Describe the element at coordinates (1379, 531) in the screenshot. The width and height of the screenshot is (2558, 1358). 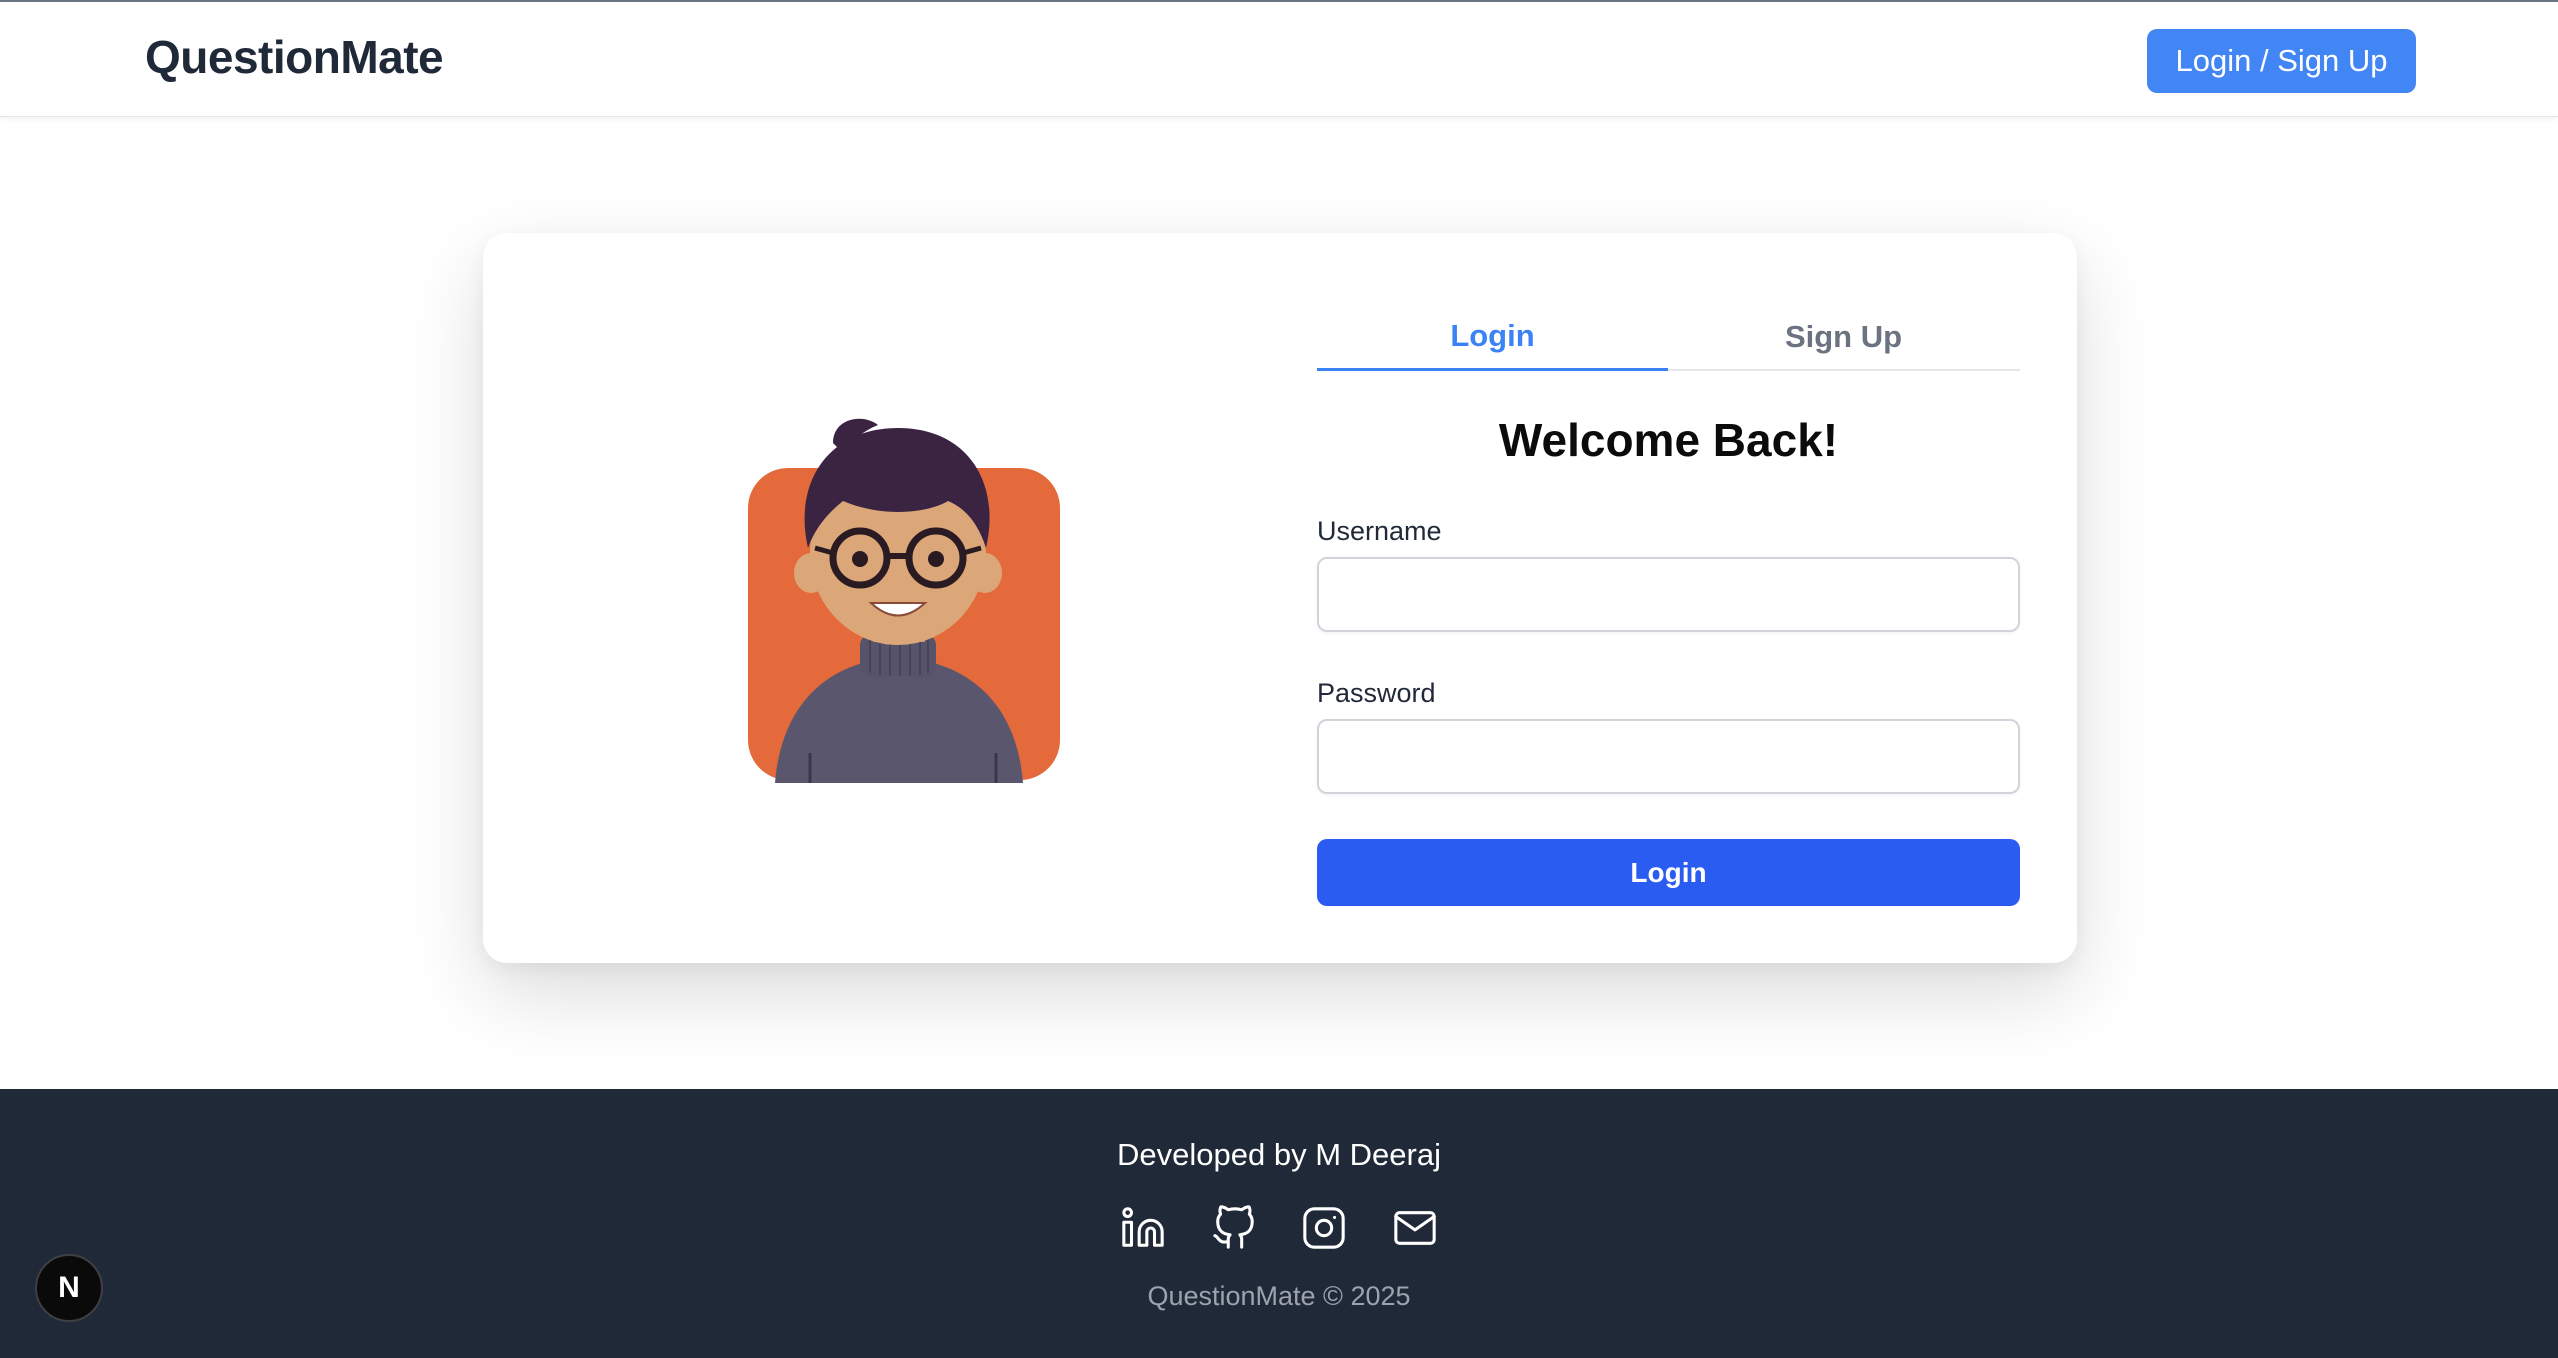
I see `username-label: Username` at that location.